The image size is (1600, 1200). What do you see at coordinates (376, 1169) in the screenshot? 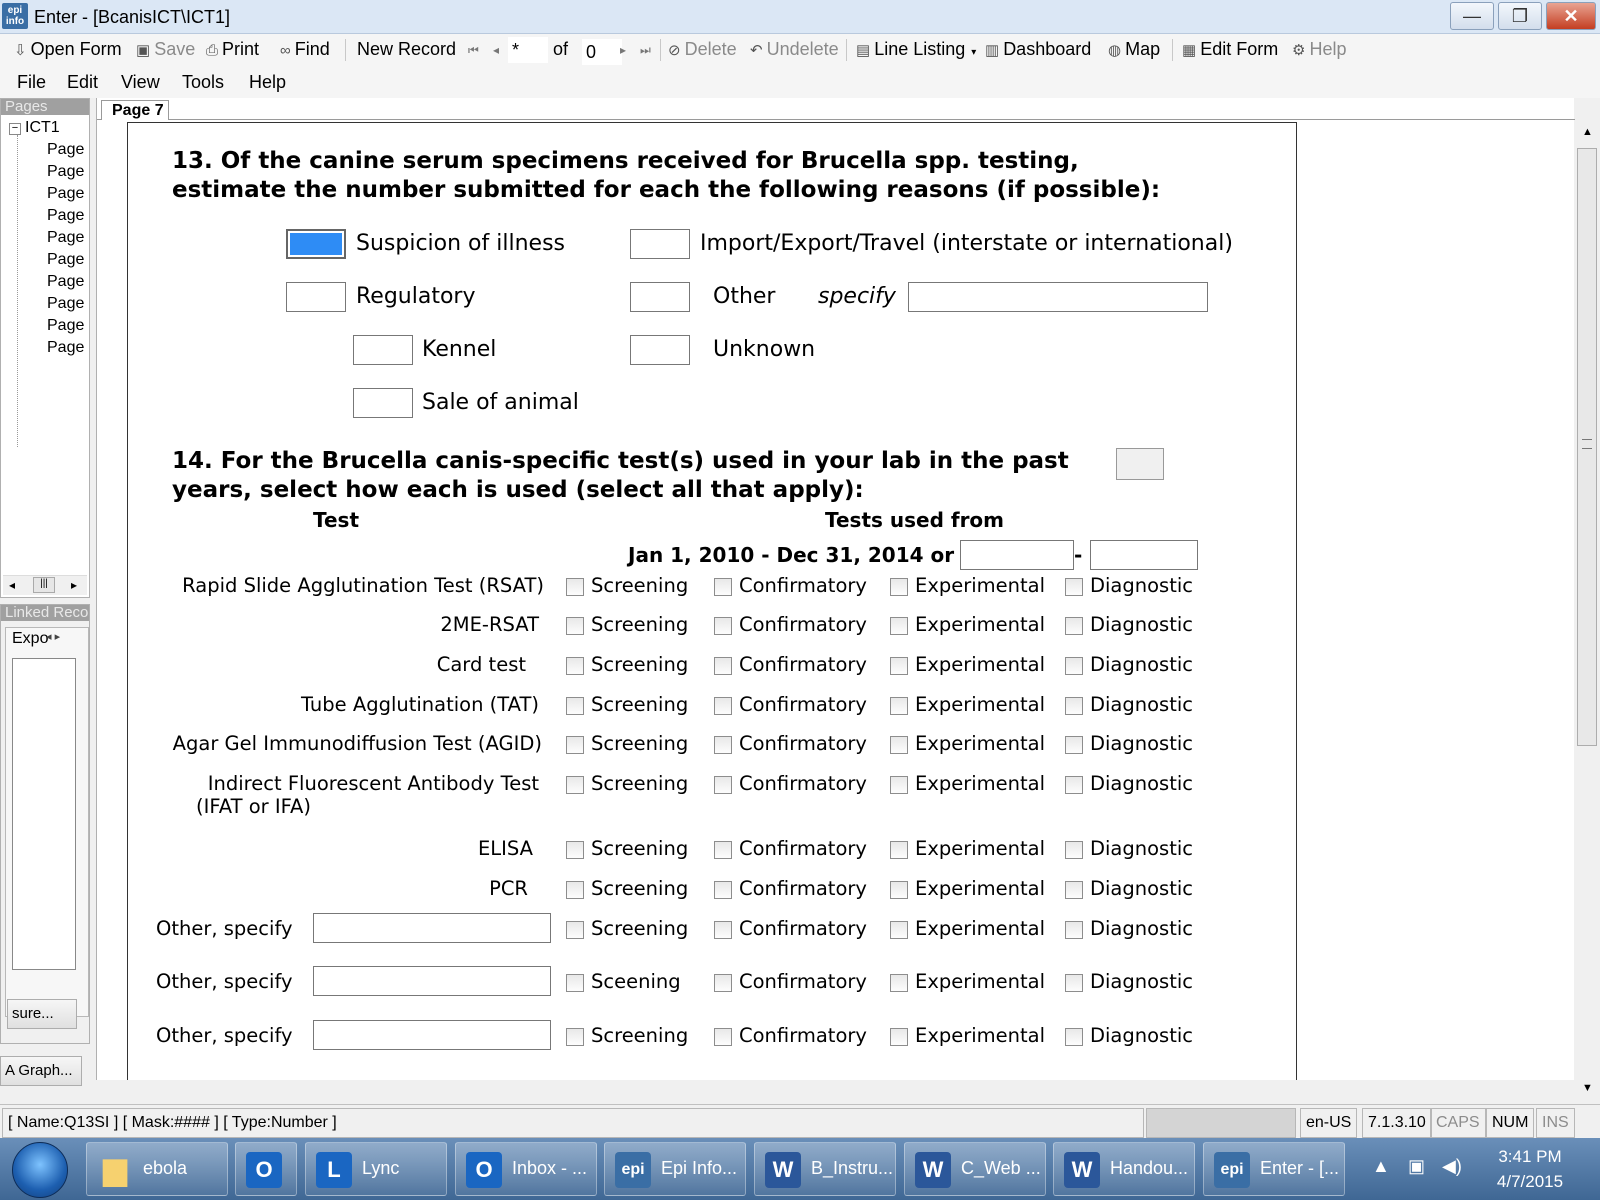
I see `taskbar-item: L Lync` at bounding box center [376, 1169].